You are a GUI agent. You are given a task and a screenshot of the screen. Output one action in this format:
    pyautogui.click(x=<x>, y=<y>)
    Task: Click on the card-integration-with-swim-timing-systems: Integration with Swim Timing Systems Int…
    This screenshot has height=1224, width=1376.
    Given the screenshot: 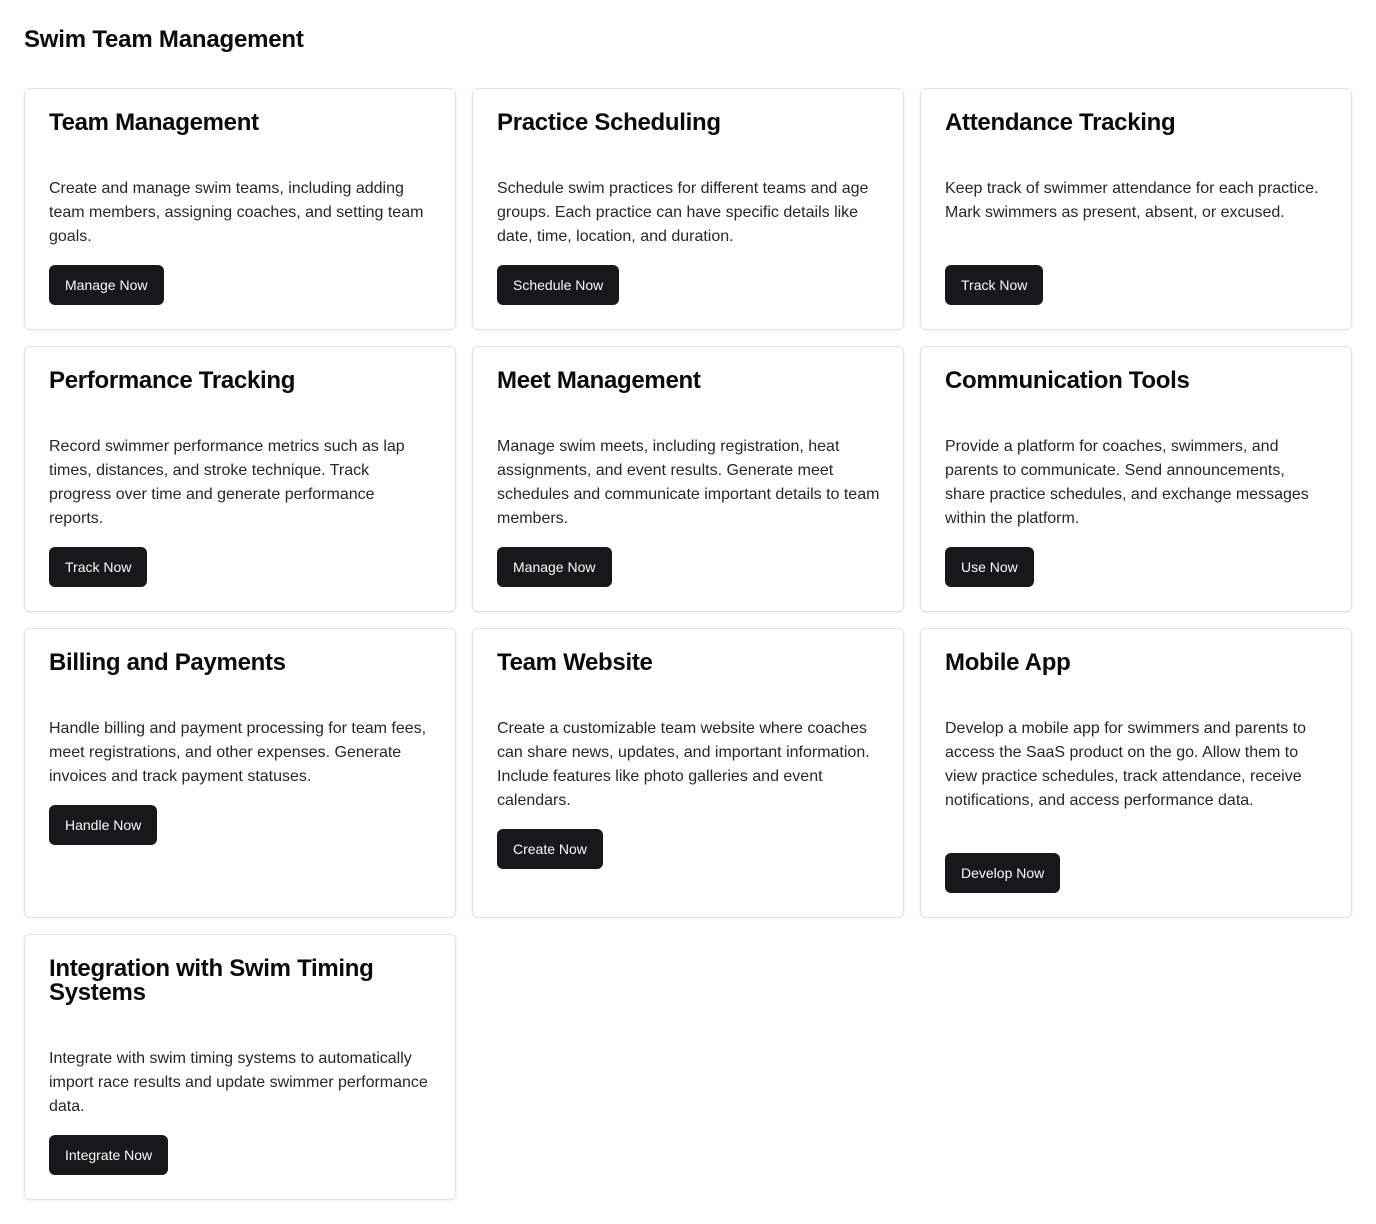 What is the action you would take?
    pyautogui.click(x=240, y=1067)
    